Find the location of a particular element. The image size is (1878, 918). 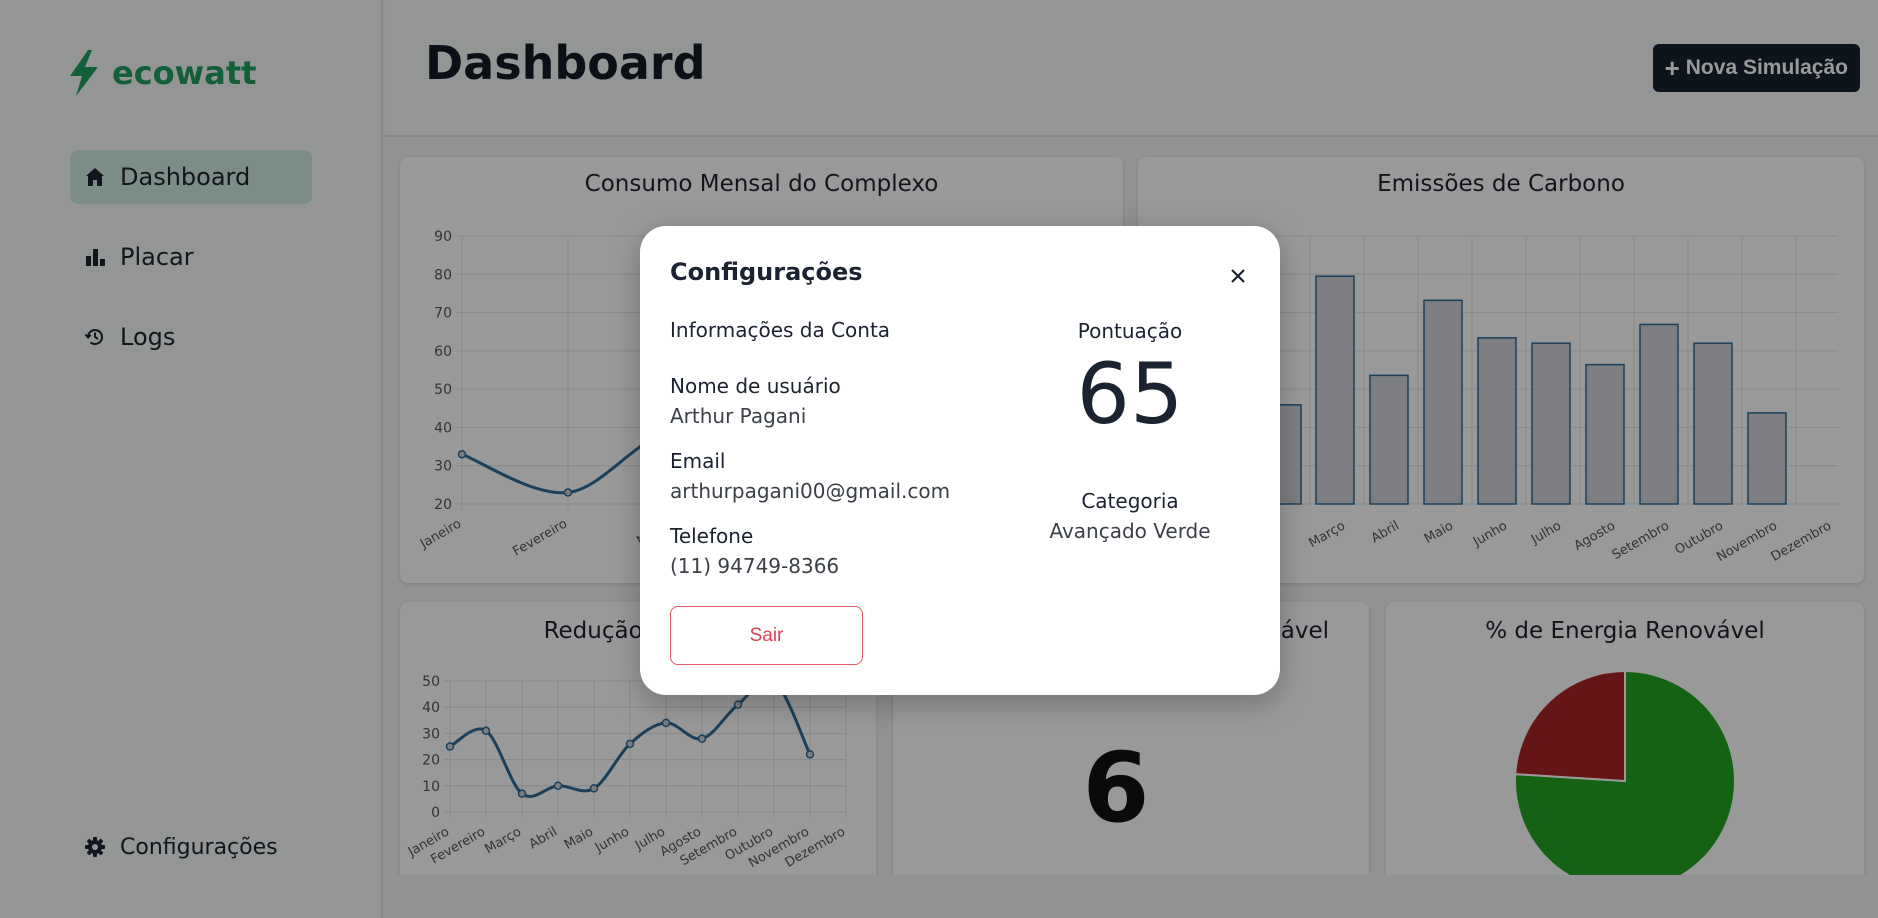

email-label: Email is located at coordinates (698, 461).